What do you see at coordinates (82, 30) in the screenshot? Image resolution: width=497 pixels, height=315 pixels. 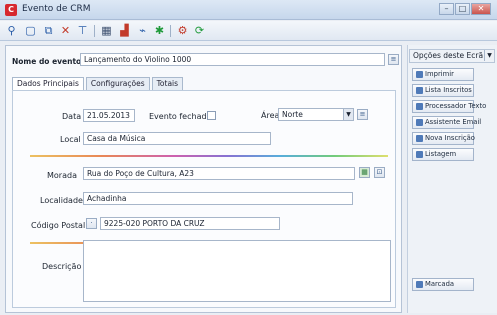 I see `filter-icon: ⊤` at bounding box center [82, 30].